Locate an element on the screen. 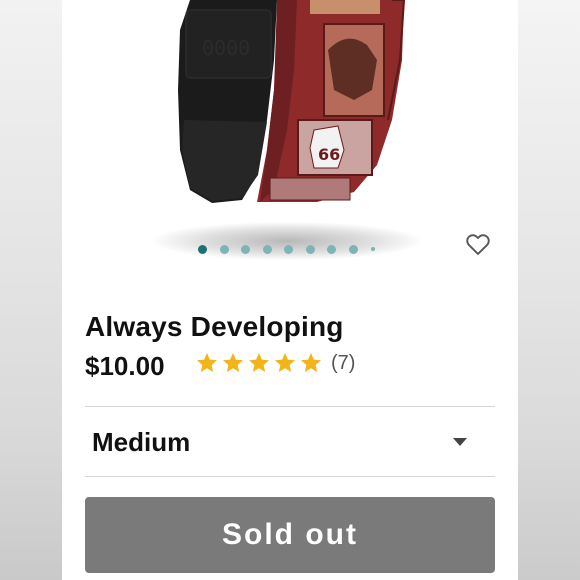 The width and height of the screenshot is (580, 580). route-66-badge: 66 is located at coordinates (329, 154).